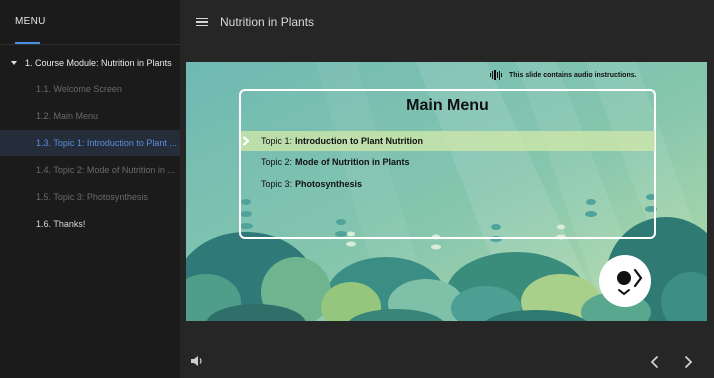 The image size is (714, 378). What do you see at coordinates (197, 361) in the screenshot?
I see `speaker-icon` at bounding box center [197, 361].